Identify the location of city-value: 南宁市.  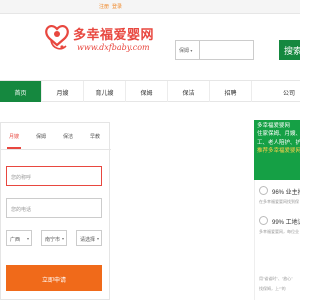
(53, 240).